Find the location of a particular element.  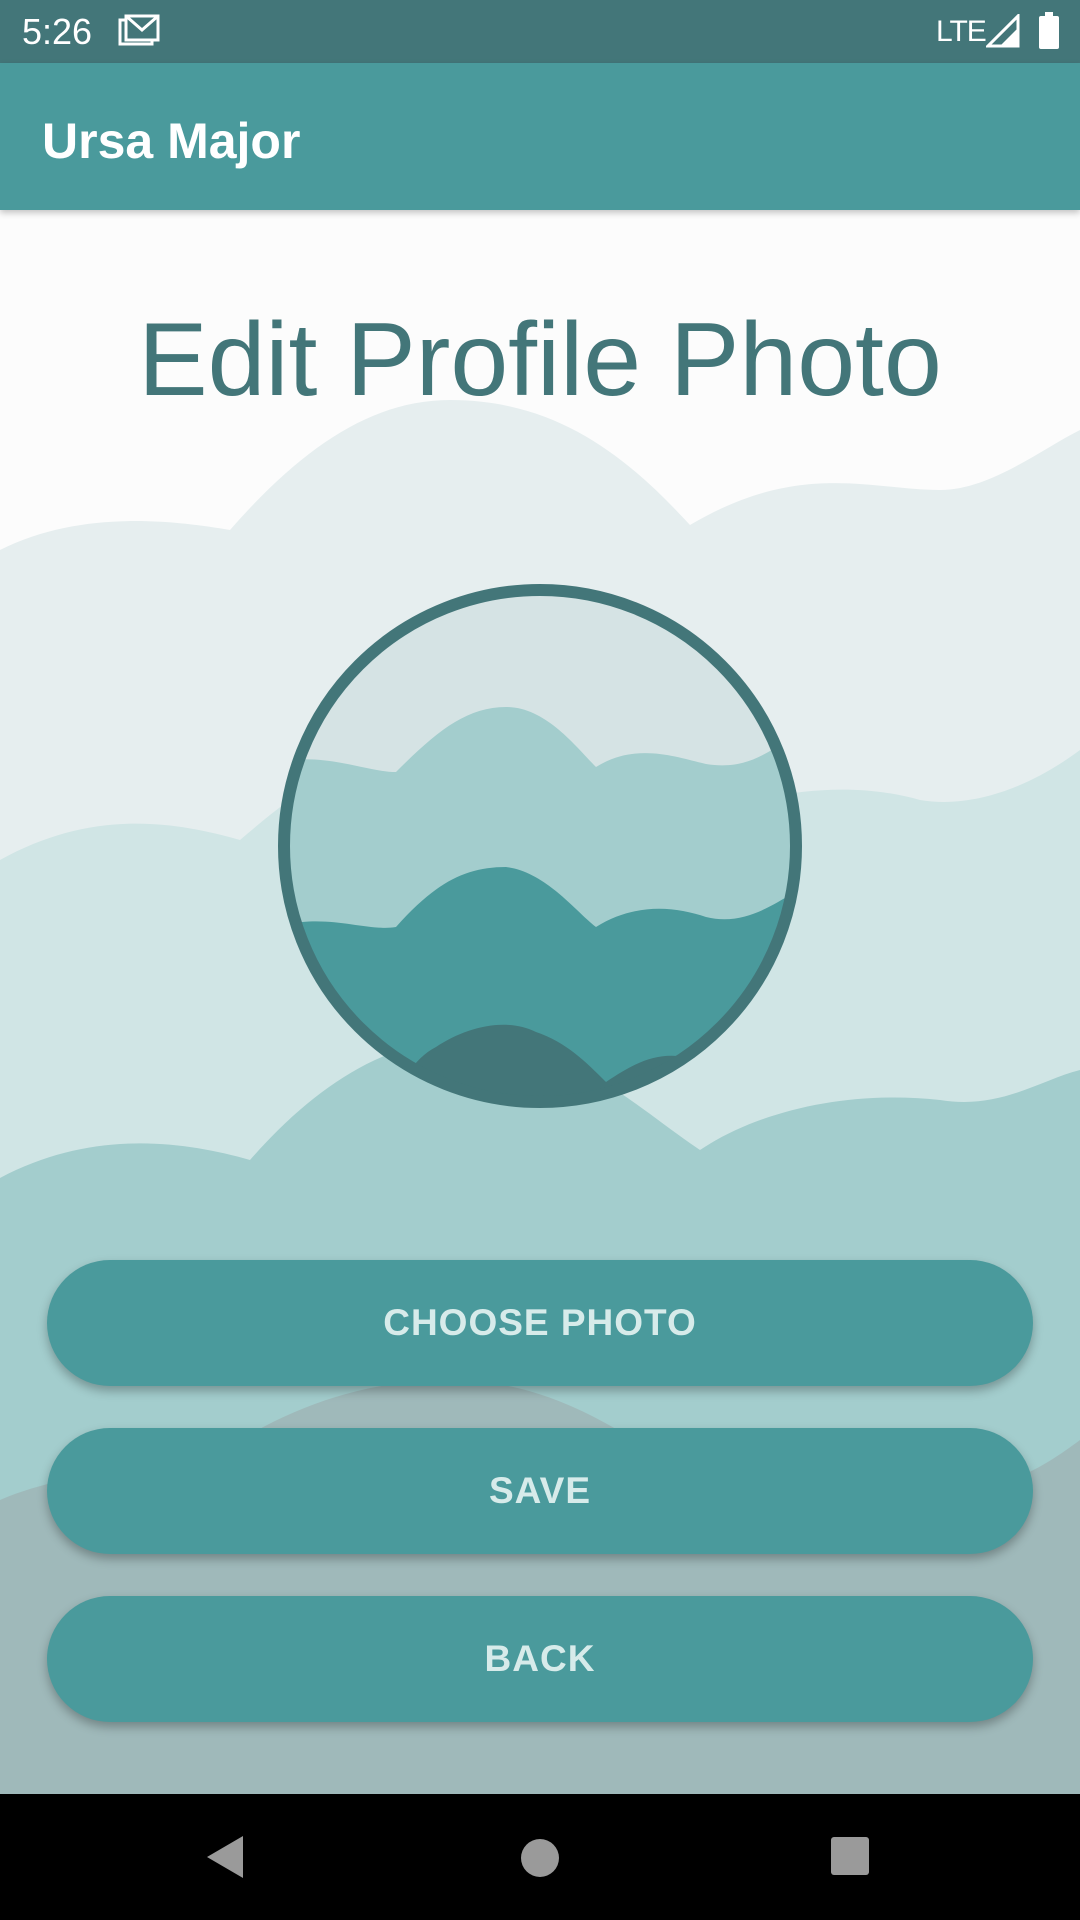

back-button: BACK is located at coordinates (540, 1659).